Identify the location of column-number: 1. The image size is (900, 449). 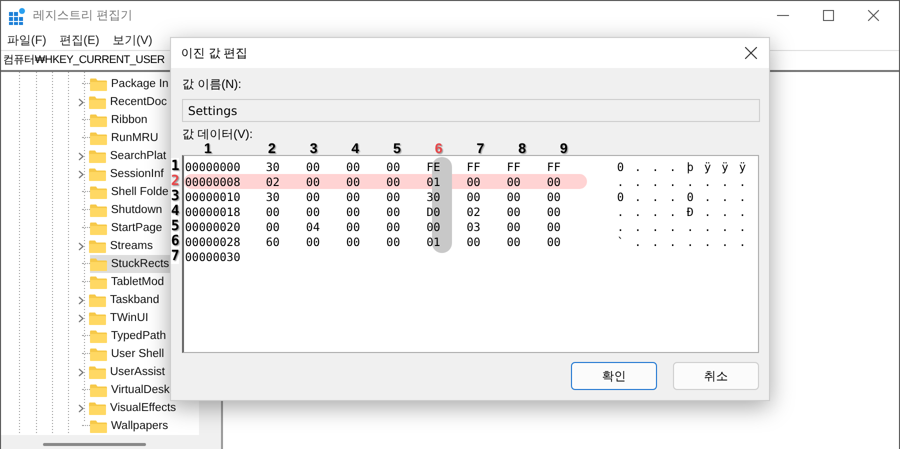
(208, 148).